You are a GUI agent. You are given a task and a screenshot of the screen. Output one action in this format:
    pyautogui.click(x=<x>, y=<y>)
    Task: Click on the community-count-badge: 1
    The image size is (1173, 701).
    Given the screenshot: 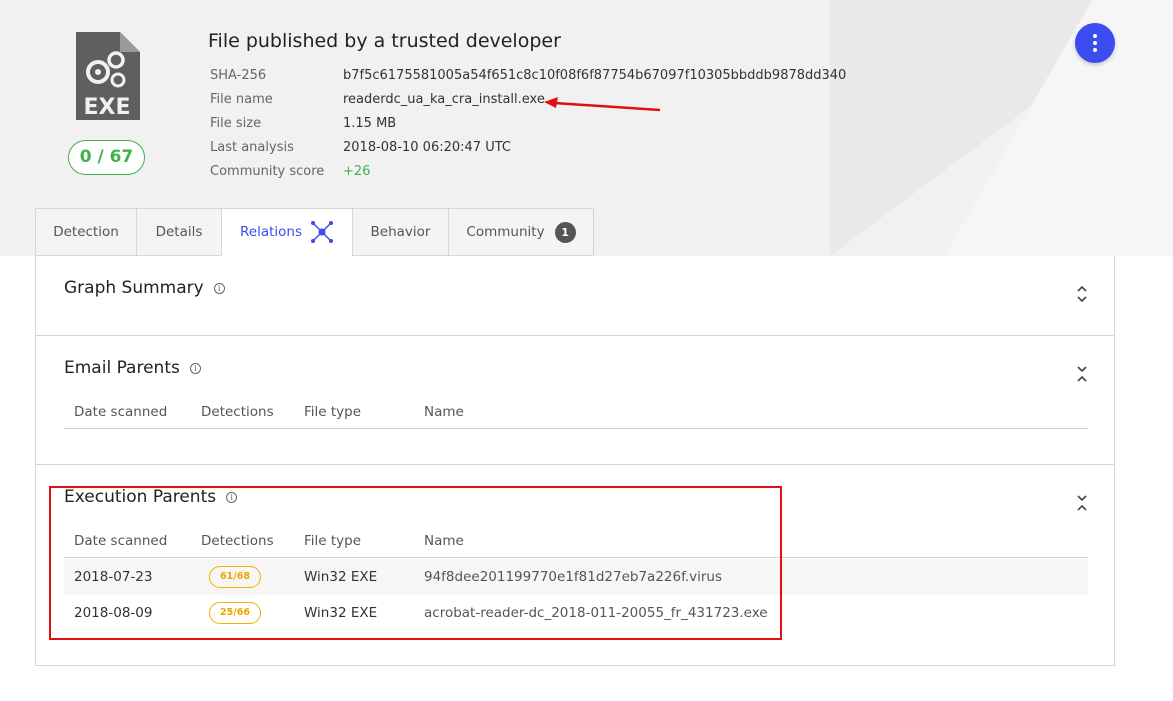 What is the action you would take?
    pyautogui.click(x=565, y=232)
    